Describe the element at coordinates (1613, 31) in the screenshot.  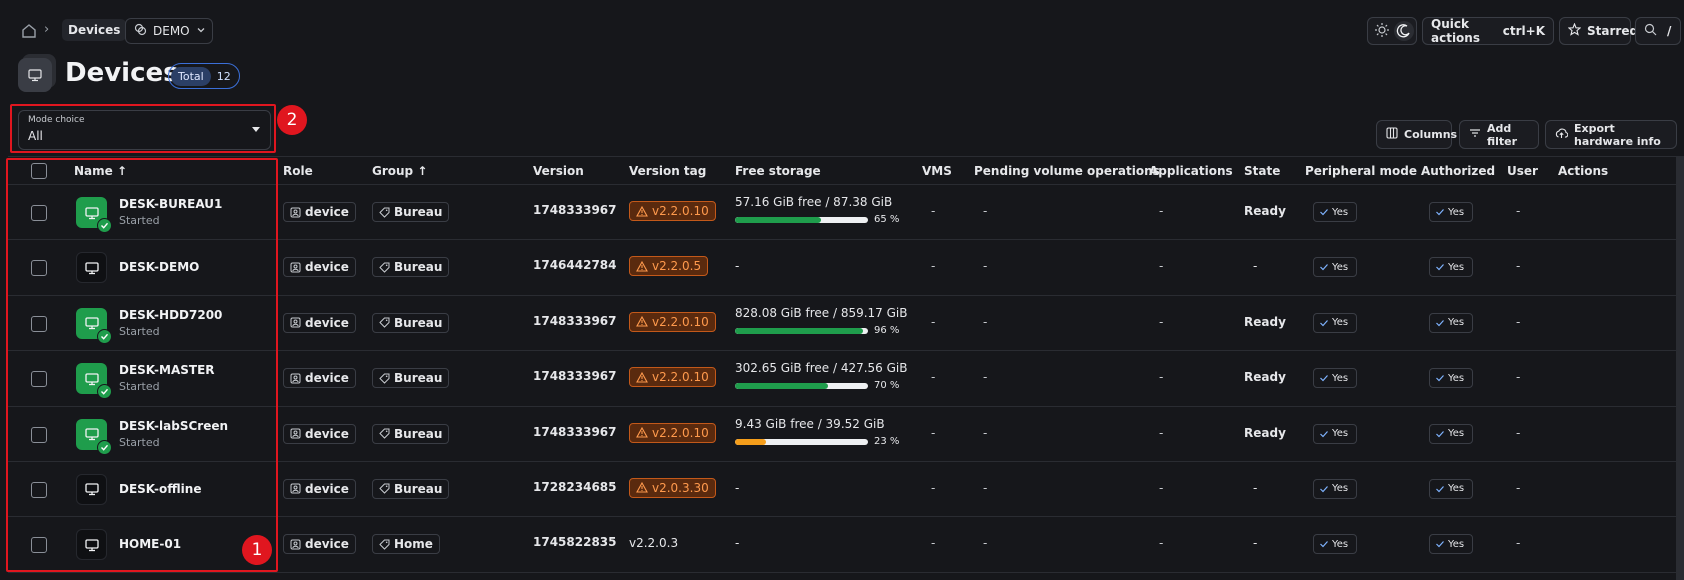
I see `starred-label: Starred` at that location.